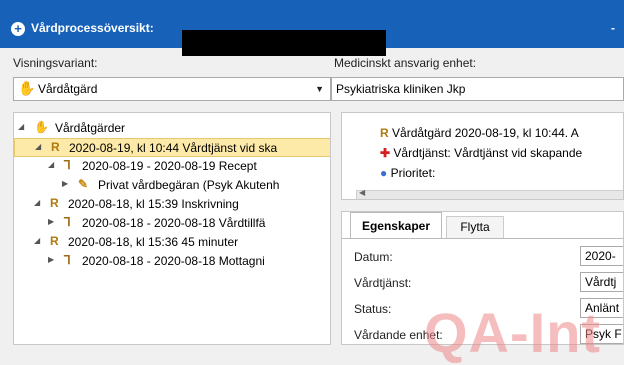 This screenshot has width=624, height=365. What do you see at coordinates (18, 29) in the screenshot?
I see `plus-circle-icon: +` at bounding box center [18, 29].